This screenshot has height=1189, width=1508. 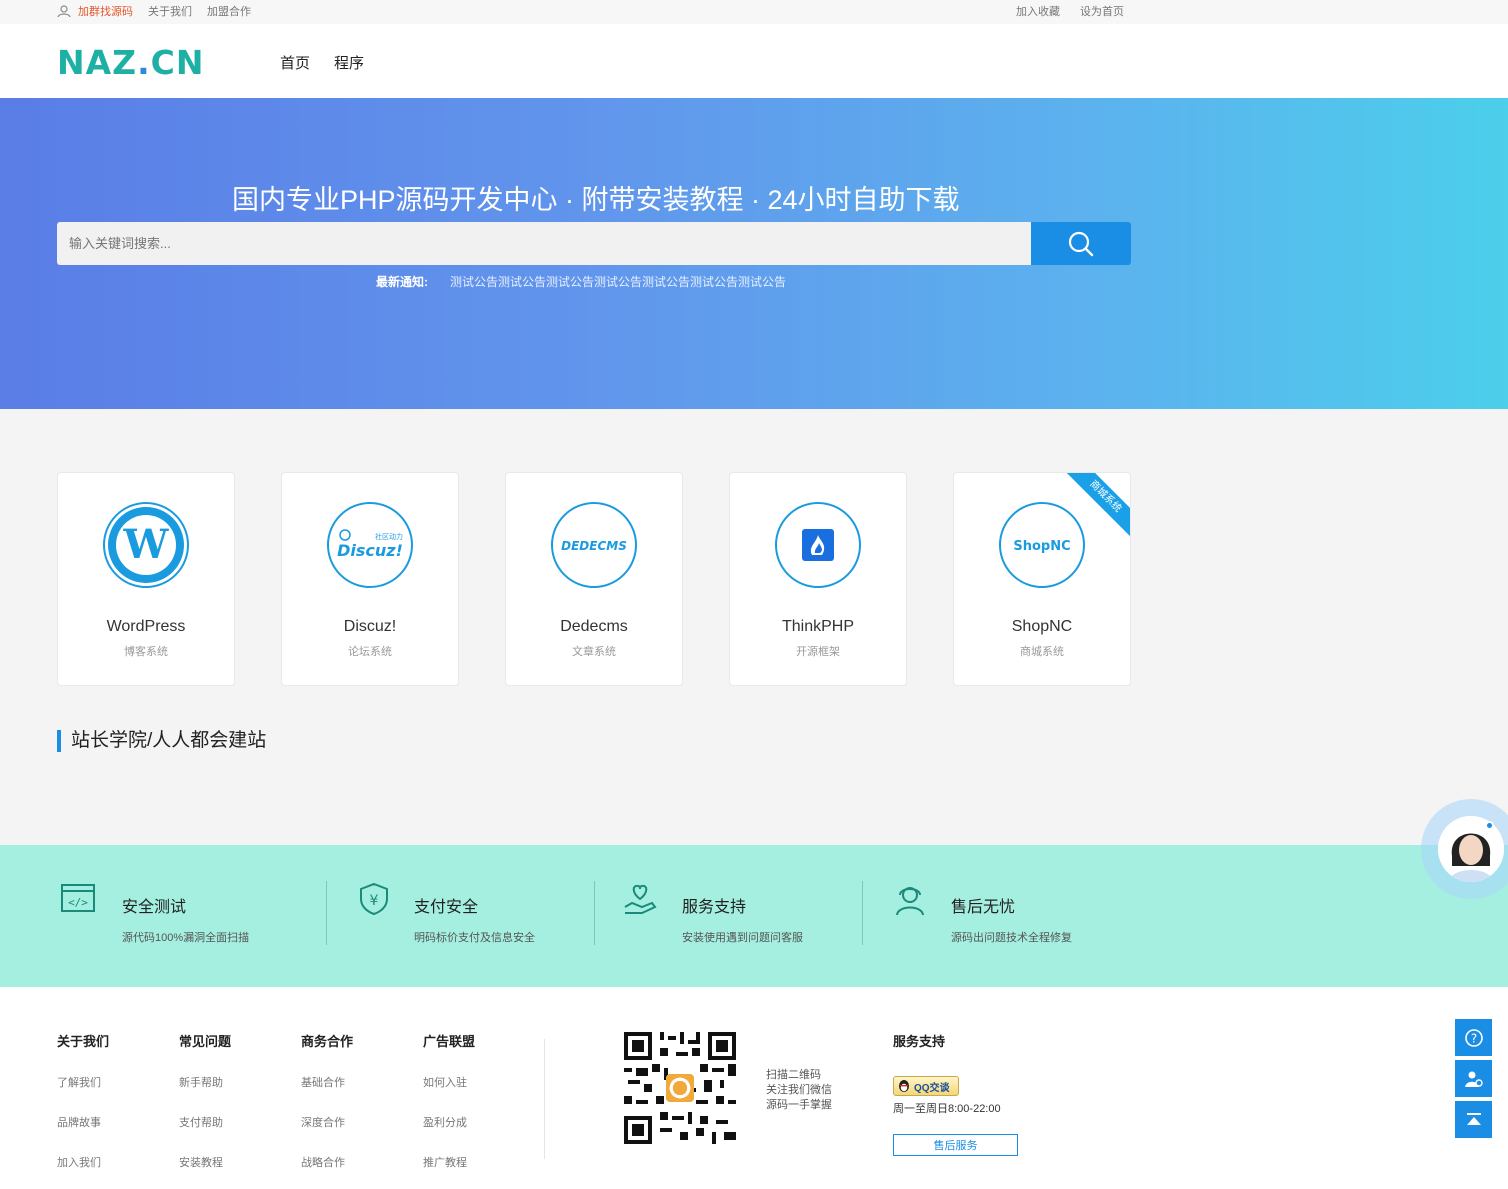 I want to click on feature-desc: 源码出问题技术全程修复, so click(x=1011, y=938).